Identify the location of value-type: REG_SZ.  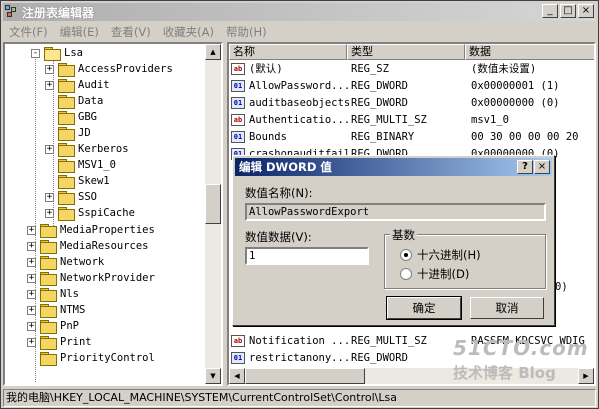
(370, 69).